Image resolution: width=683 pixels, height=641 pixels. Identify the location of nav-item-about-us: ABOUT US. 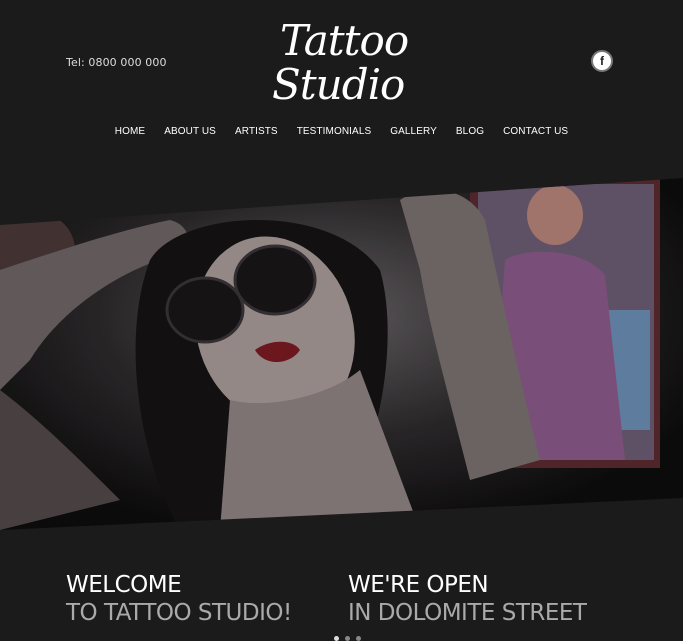
(190, 131).